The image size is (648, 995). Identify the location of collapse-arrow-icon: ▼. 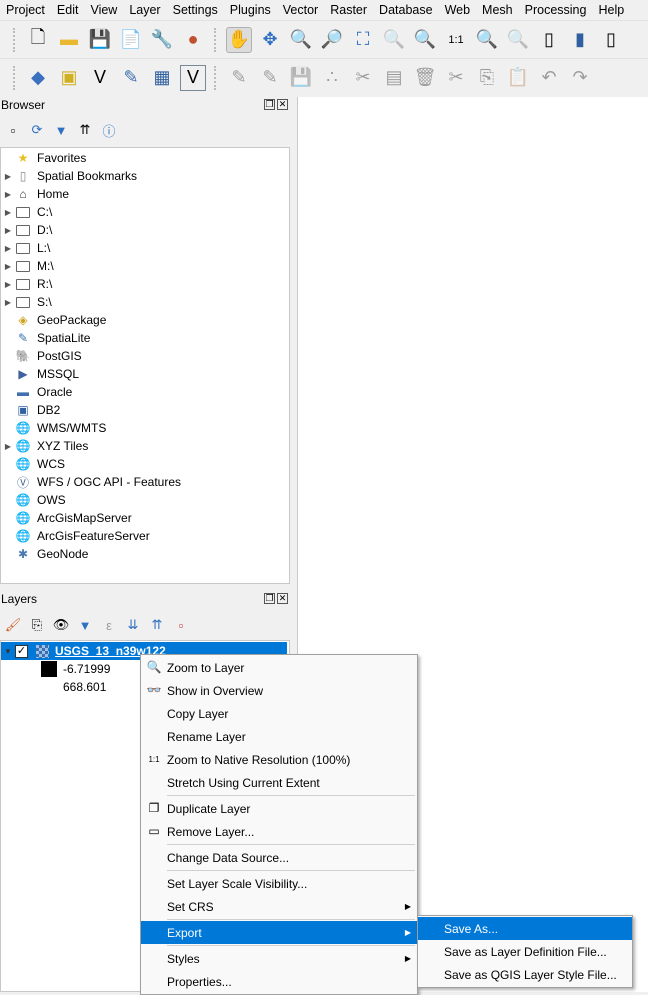
(8, 651).